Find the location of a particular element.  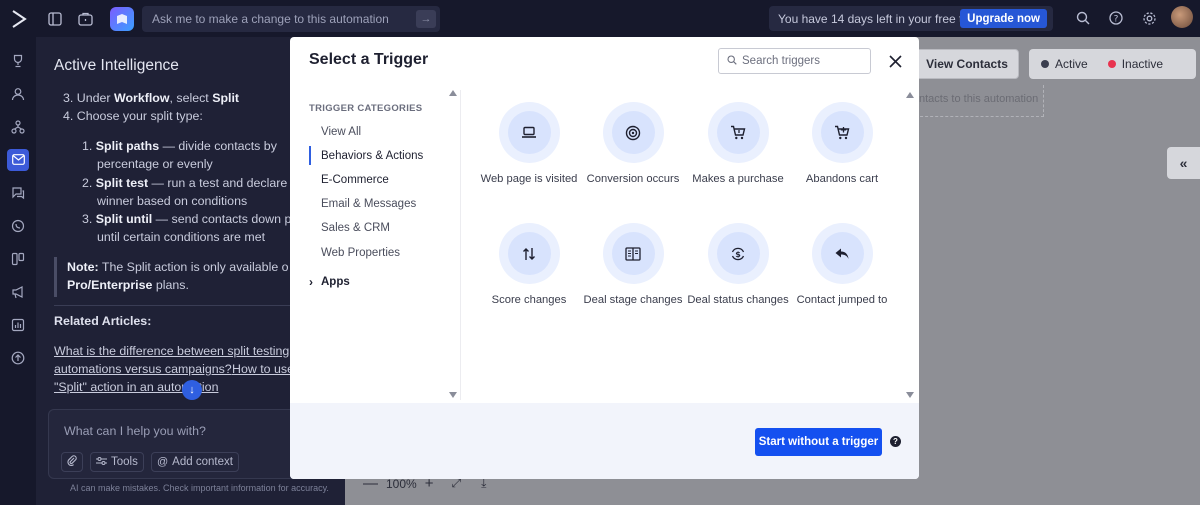

megaphone-icon is located at coordinates (18, 291).